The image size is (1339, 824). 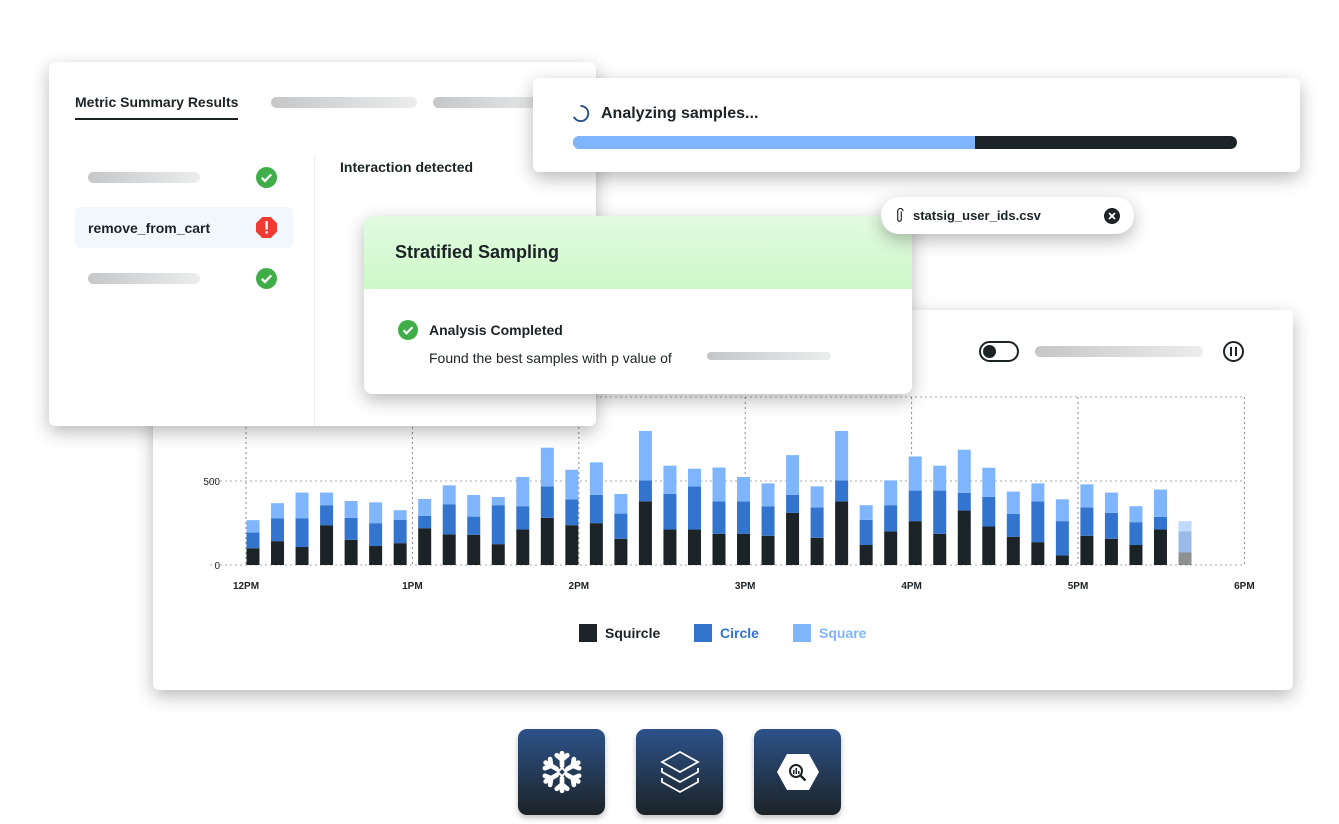 I want to click on list-item-label: remove_from_cart, so click(x=149, y=227).